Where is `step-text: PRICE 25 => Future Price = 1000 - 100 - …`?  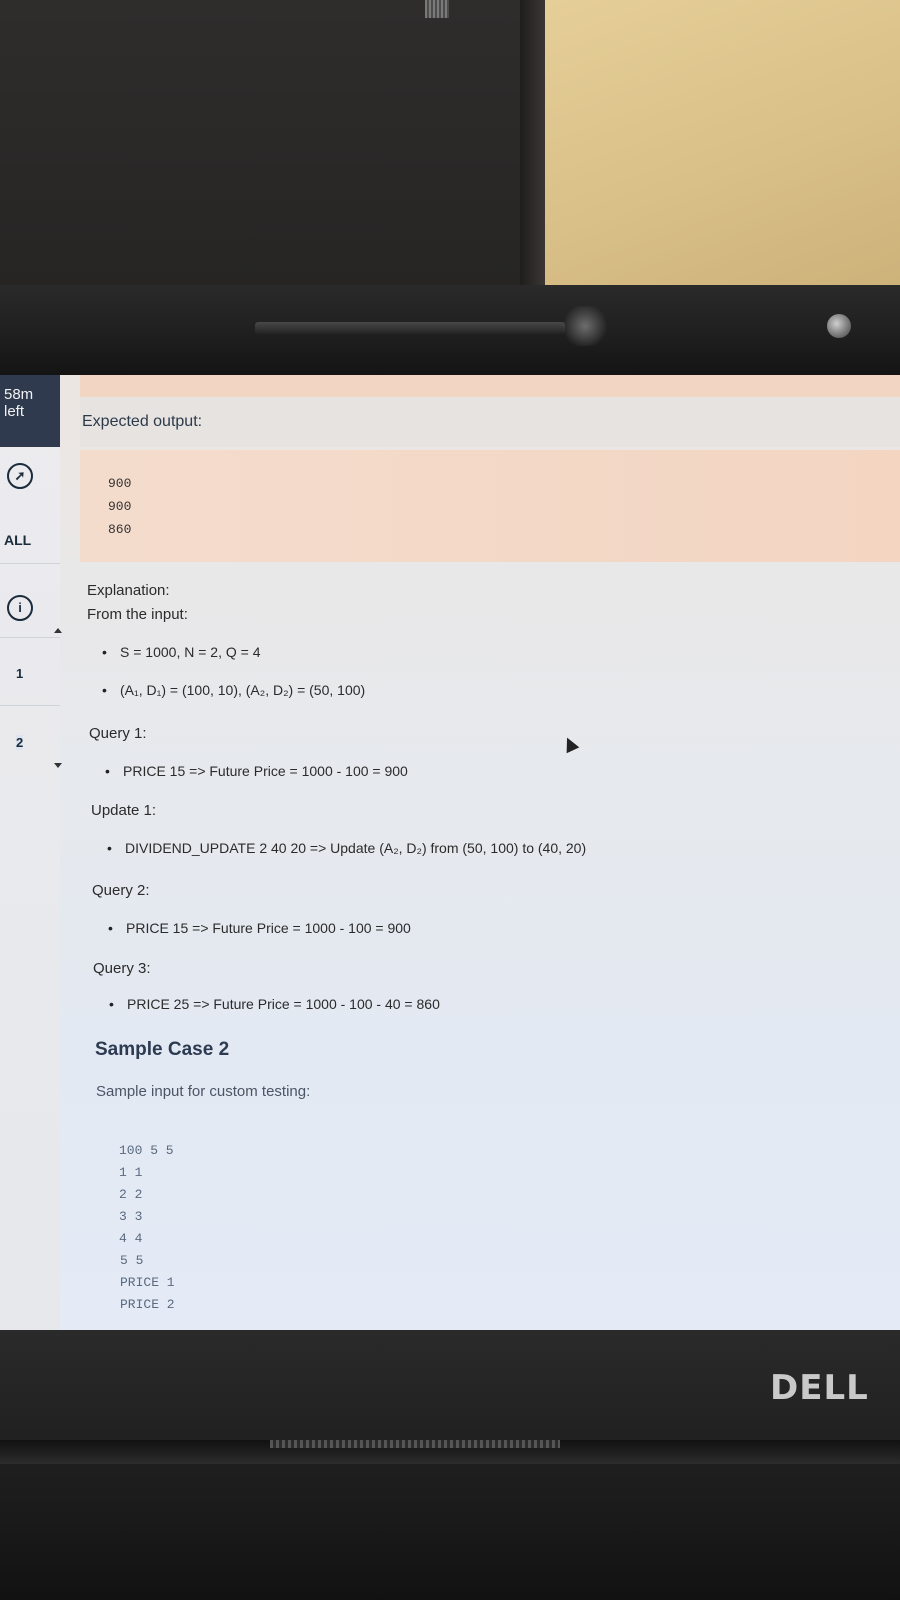 step-text: PRICE 25 => Future Price = 1000 - 100 - … is located at coordinates (274, 1004).